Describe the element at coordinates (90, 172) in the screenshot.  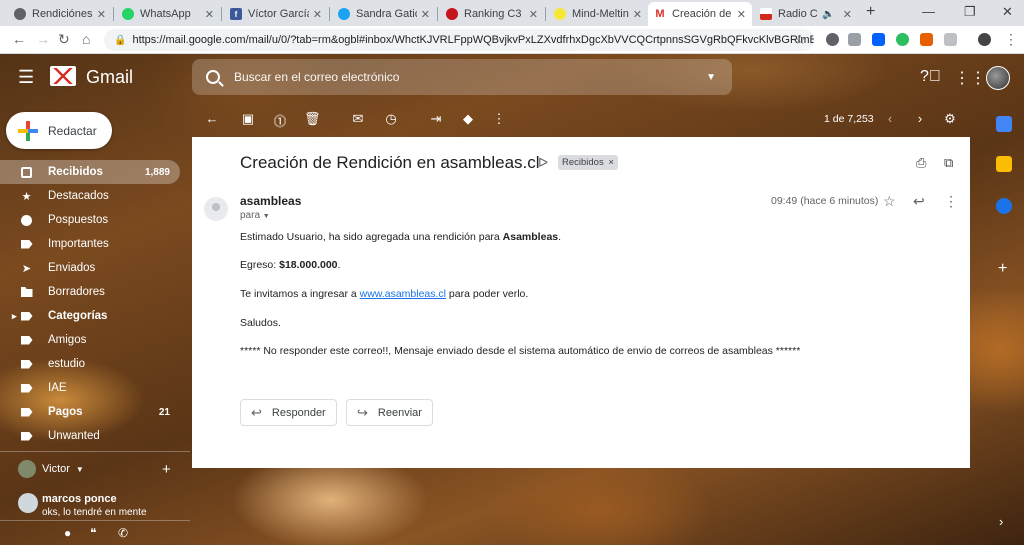
I see `sidebar-item-inbox: Recibidos 1,889` at that location.